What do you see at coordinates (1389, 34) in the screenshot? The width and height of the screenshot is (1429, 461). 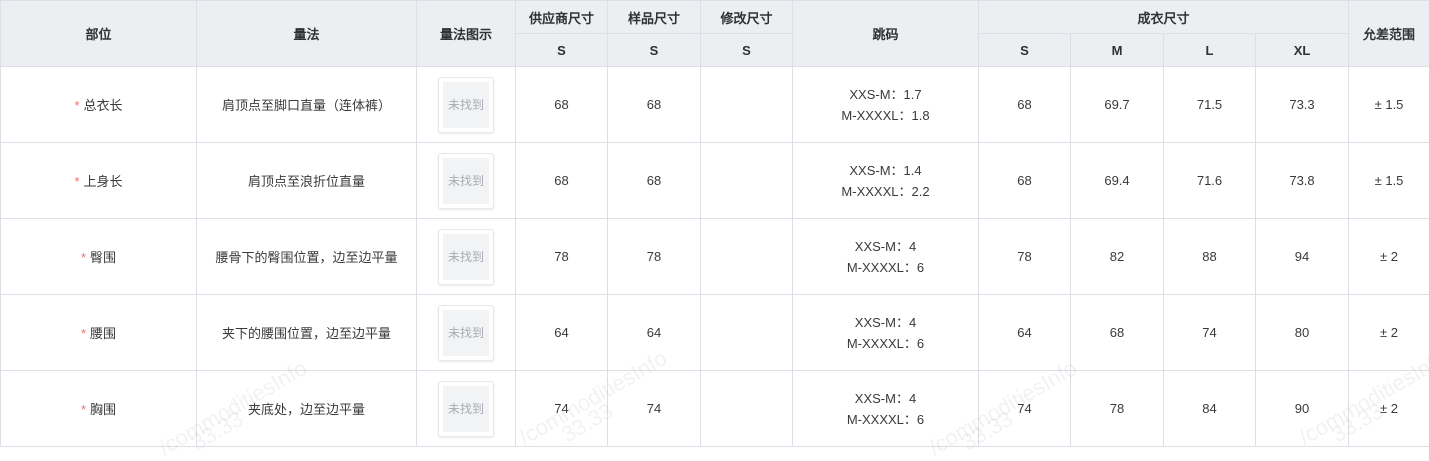 I see `header-tolerance: 允差范围` at bounding box center [1389, 34].